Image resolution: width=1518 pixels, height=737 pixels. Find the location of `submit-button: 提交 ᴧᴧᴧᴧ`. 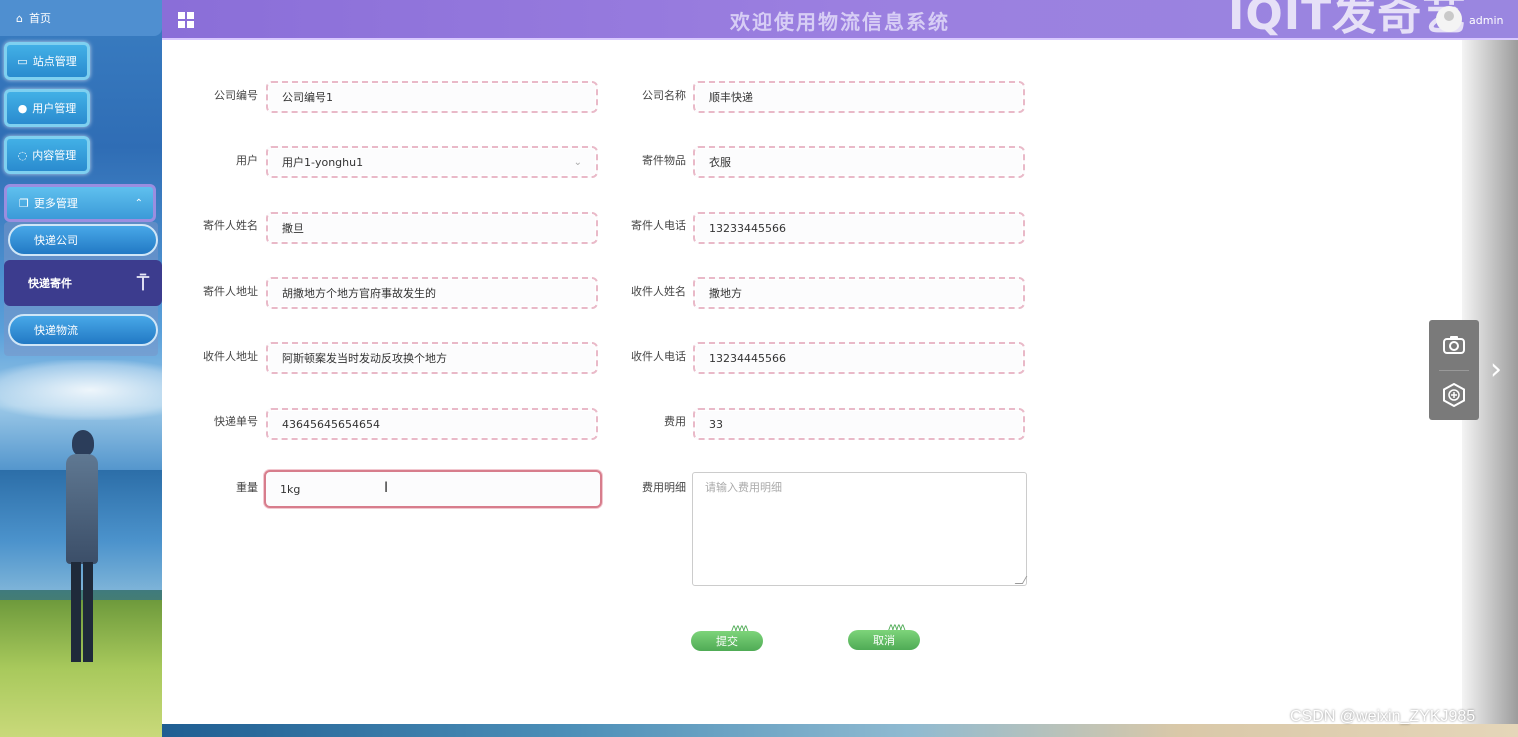

submit-button: 提交 ᴧᴧᴧᴧ is located at coordinates (727, 637).